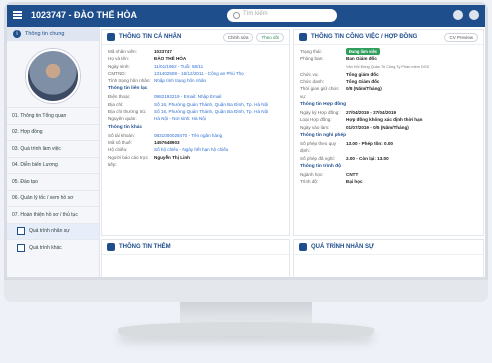  I want to click on sidebar-item-other-process: Quá trình khác, so click(53, 247).